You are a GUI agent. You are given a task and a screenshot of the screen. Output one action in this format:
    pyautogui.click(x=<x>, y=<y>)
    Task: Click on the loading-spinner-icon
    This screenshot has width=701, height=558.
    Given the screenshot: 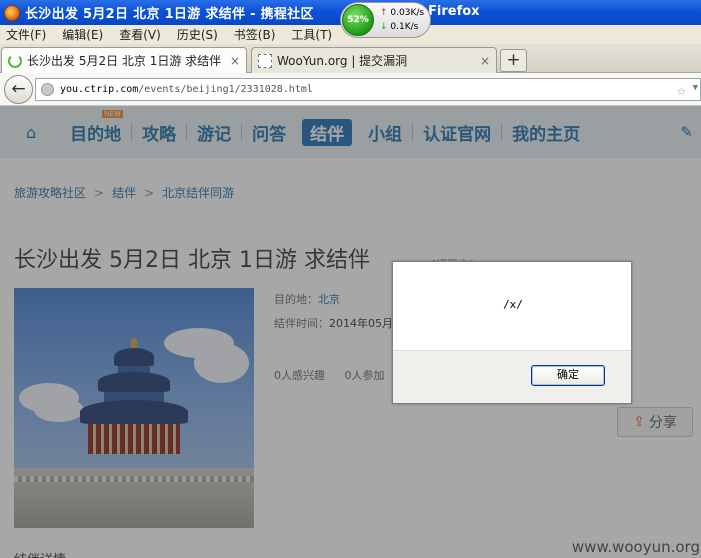 What is the action you would take?
    pyautogui.click(x=15, y=60)
    